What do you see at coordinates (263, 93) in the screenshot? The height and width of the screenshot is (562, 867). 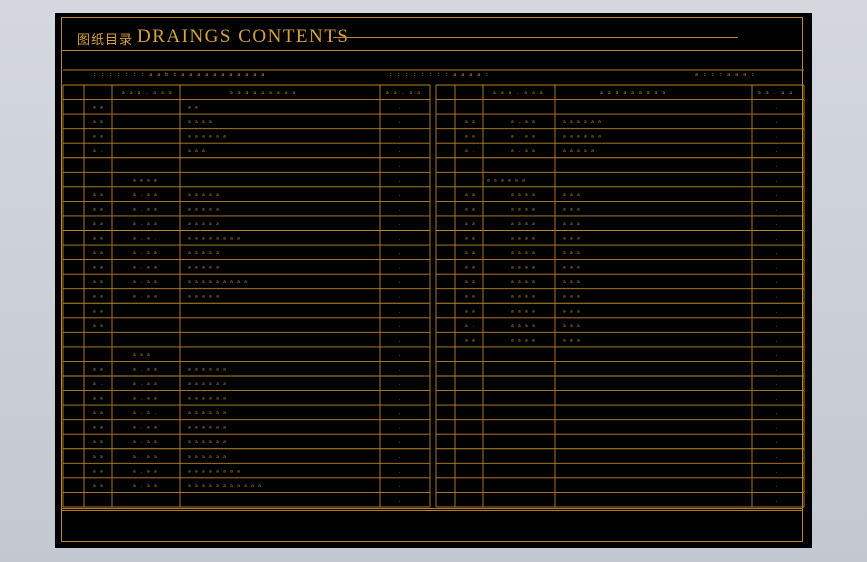 I see `left-header-description: a a a a a a a a a` at bounding box center [263, 93].